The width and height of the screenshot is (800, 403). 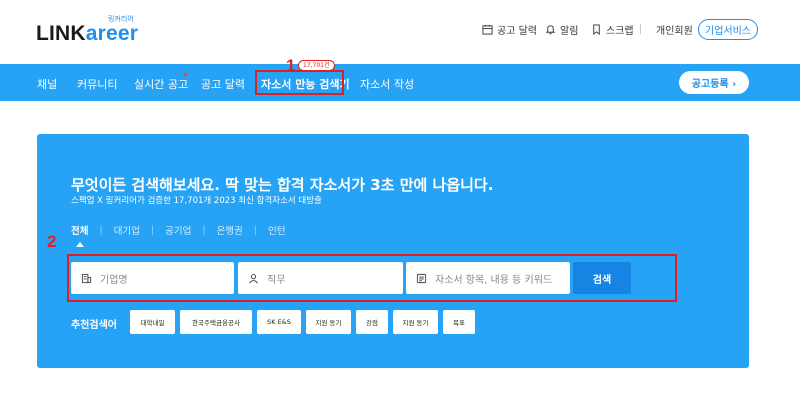 What do you see at coordinates (459, 322) in the screenshot?
I see `recommend-chip: 목표` at bounding box center [459, 322].